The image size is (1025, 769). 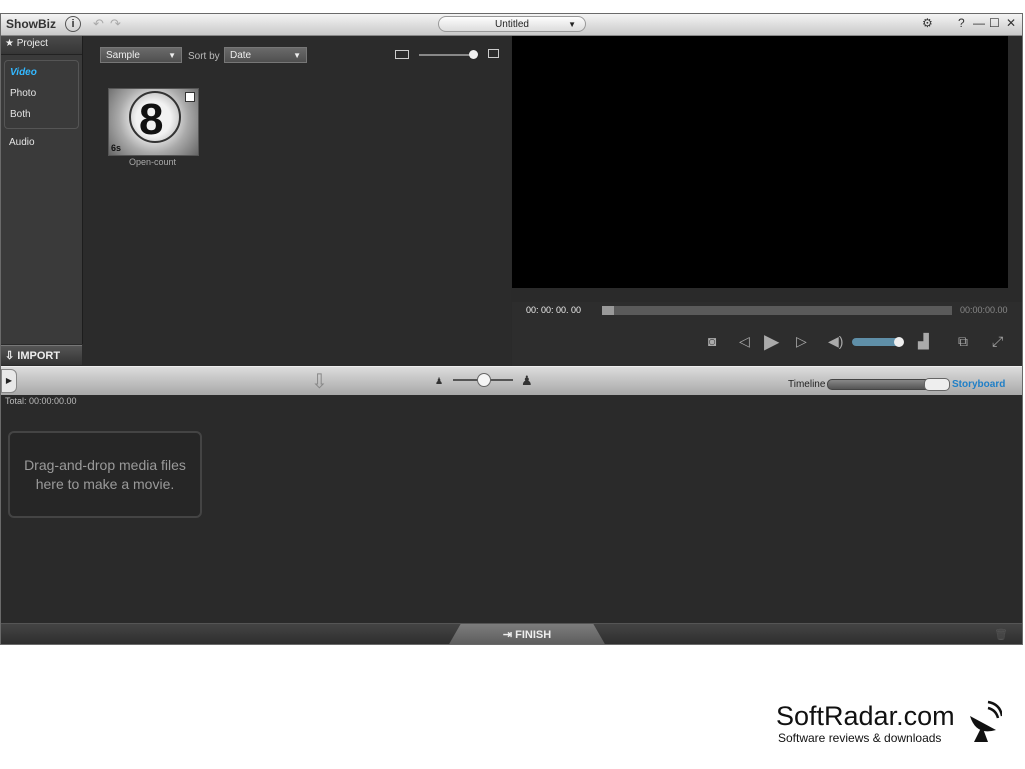 I want to click on sidebar-project-header: ★ Project, so click(x=41, y=45).